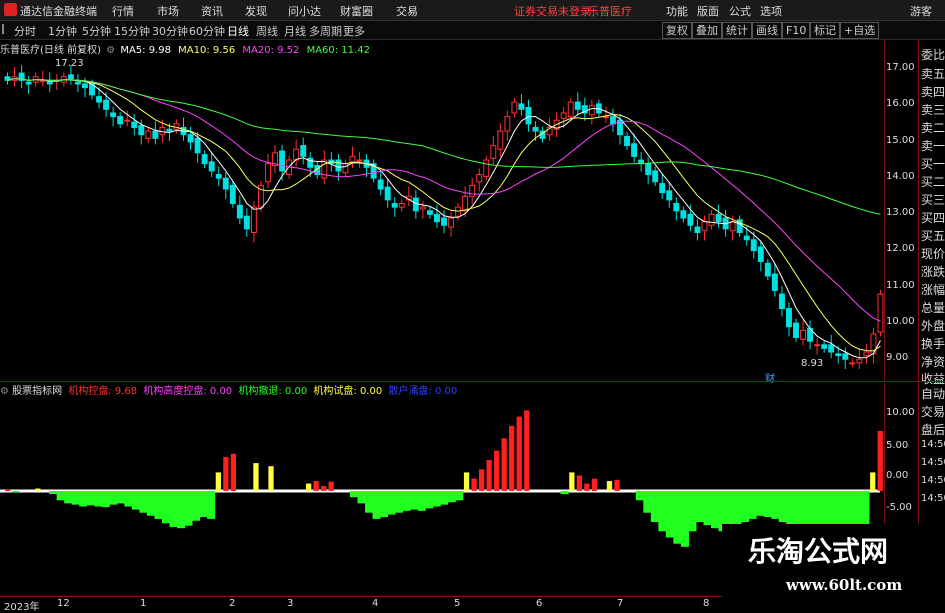 The image size is (945, 613). I want to click on tab-30min: 30分钟, so click(170, 31).